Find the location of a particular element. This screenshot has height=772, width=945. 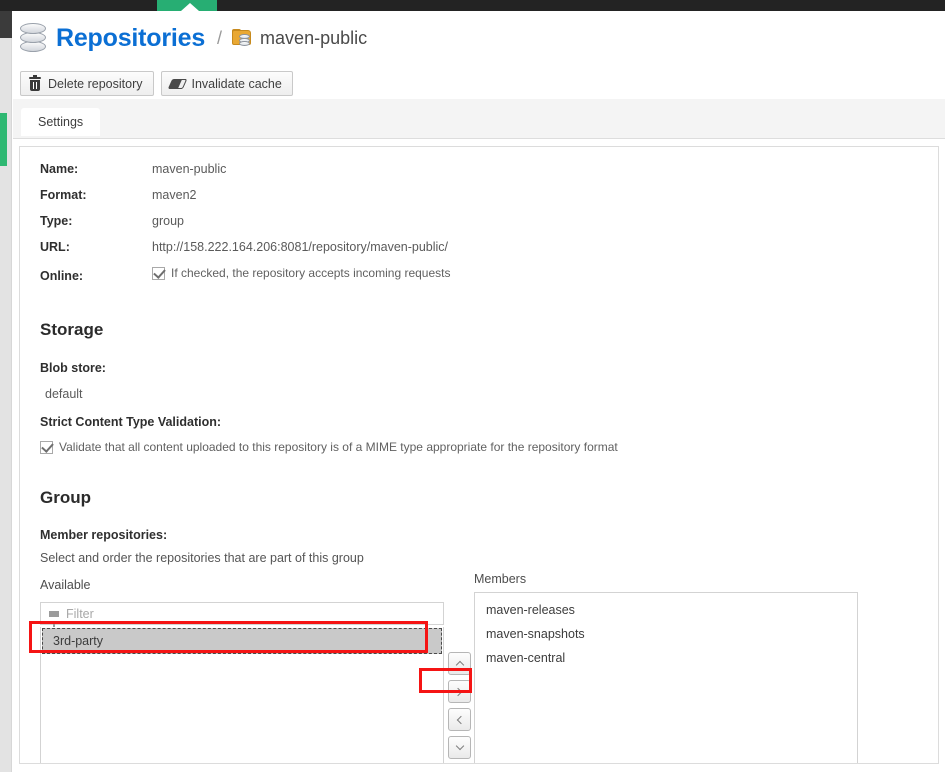

breadcrumb-current: maven-public is located at coordinates (314, 38).